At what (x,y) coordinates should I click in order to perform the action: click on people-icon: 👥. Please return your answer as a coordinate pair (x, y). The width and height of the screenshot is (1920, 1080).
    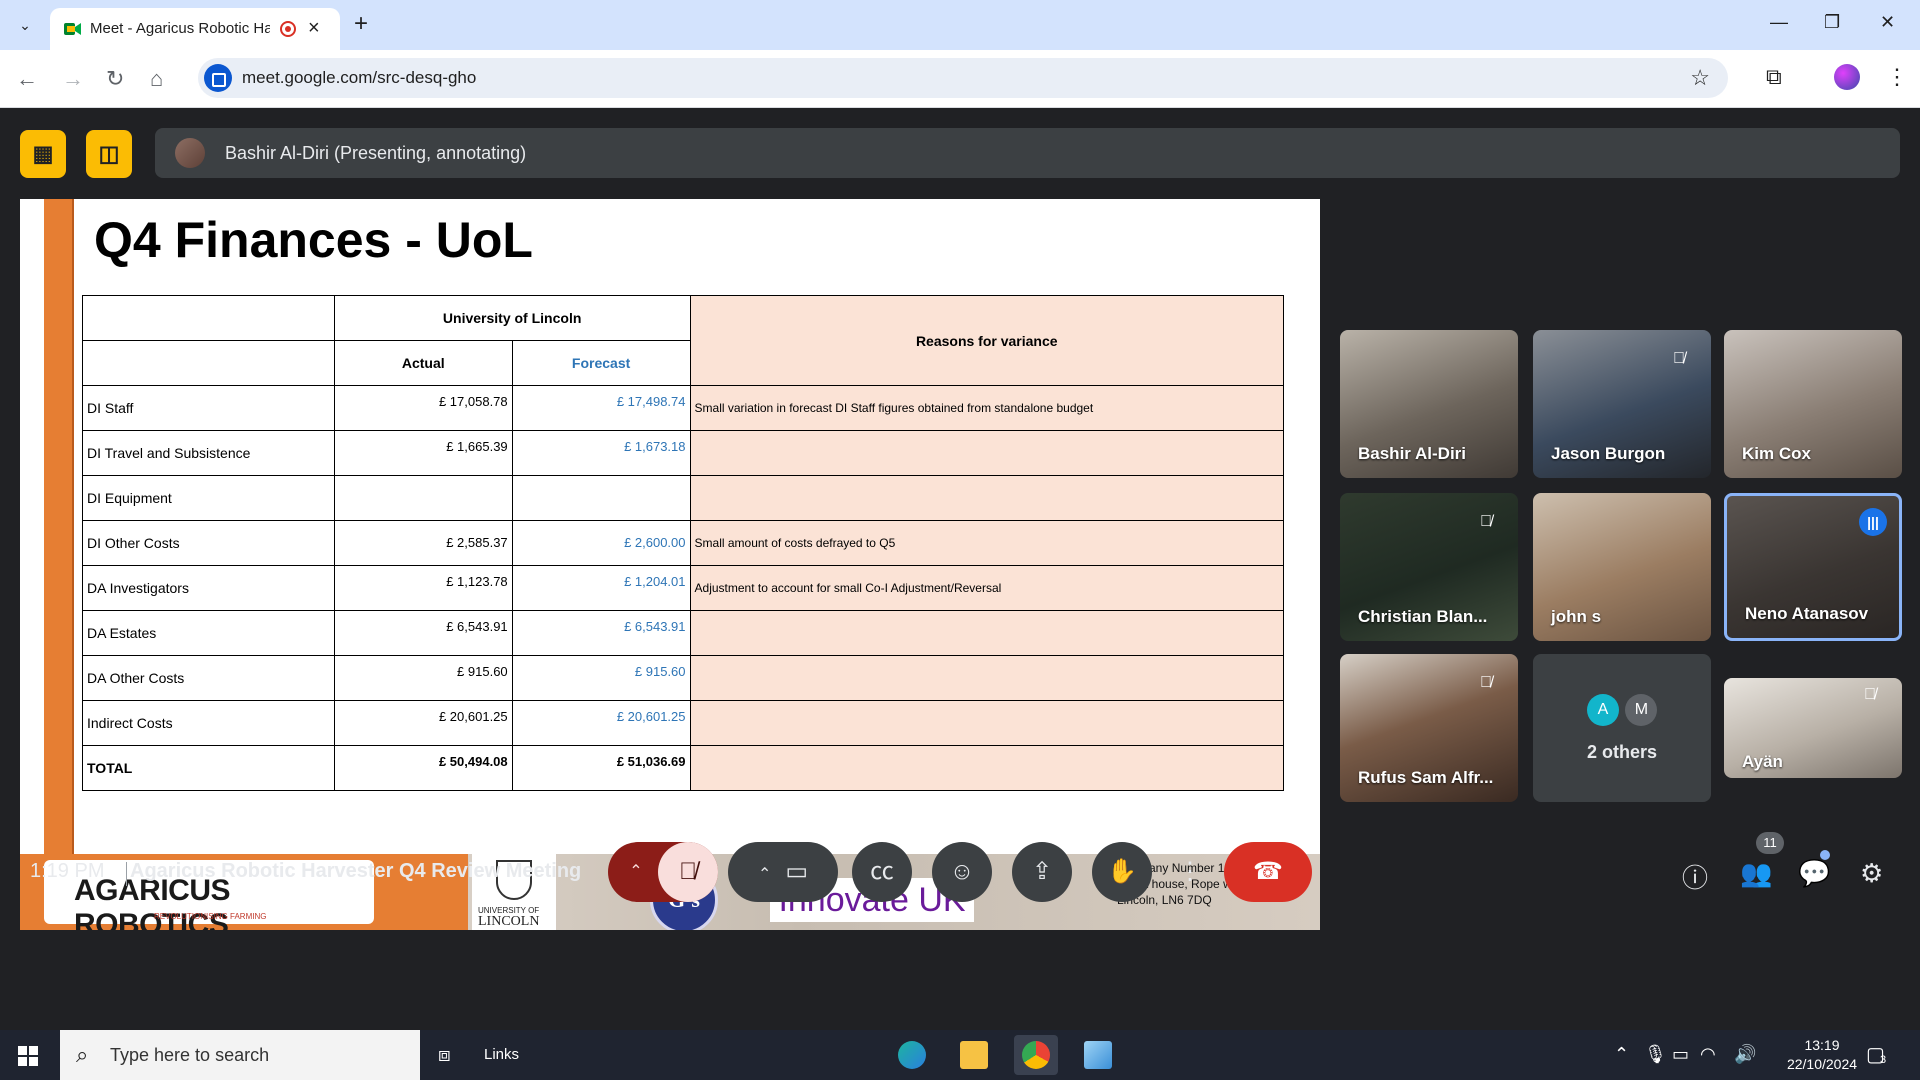
    Looking at the image, I should click on (1756, 873).